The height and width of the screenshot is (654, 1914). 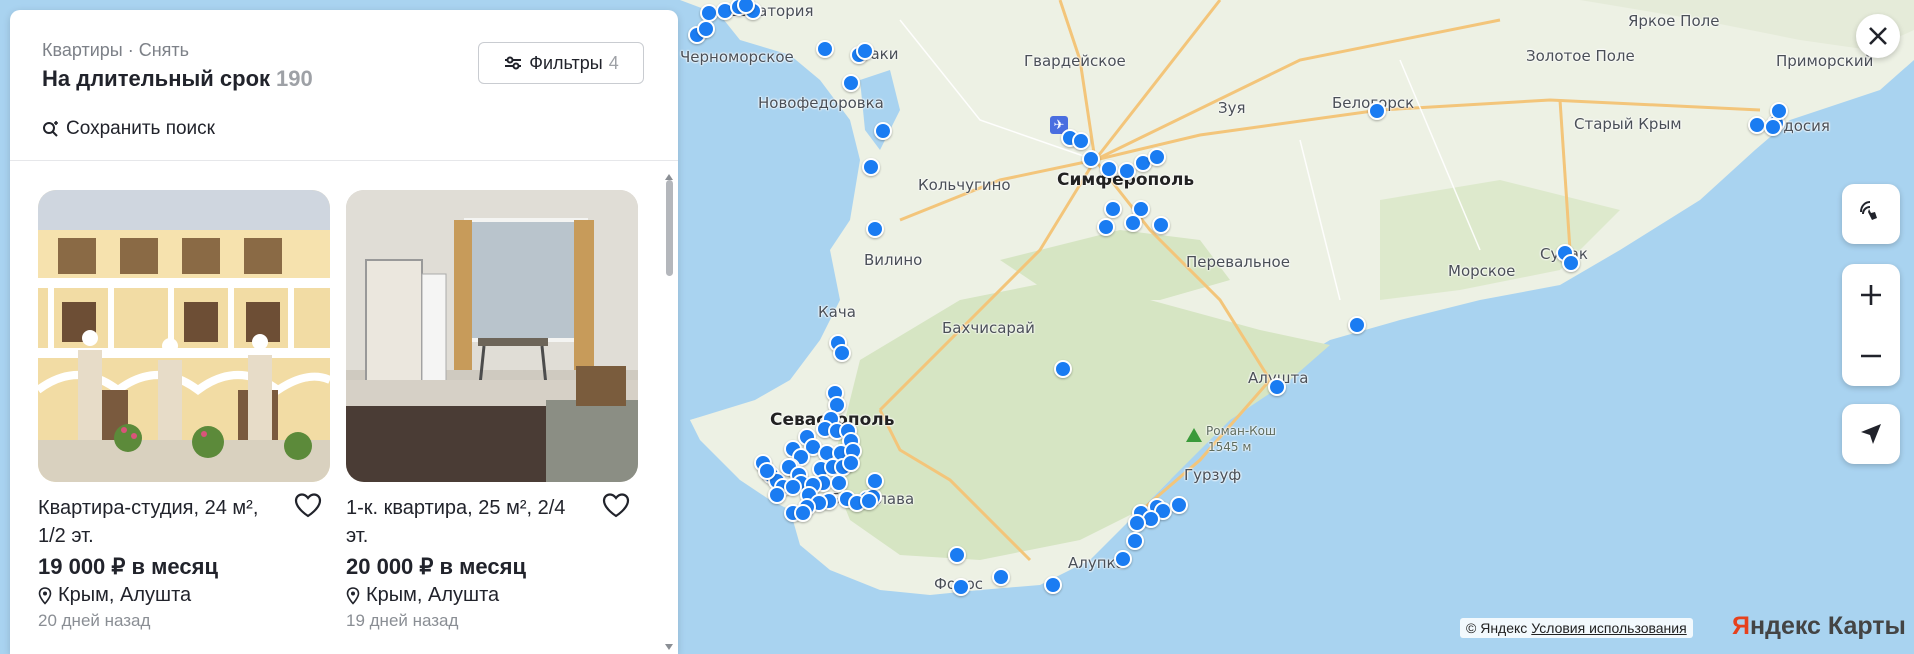 I want to click on copyright-text: © Яндекс, so click(x=1497, y=628).